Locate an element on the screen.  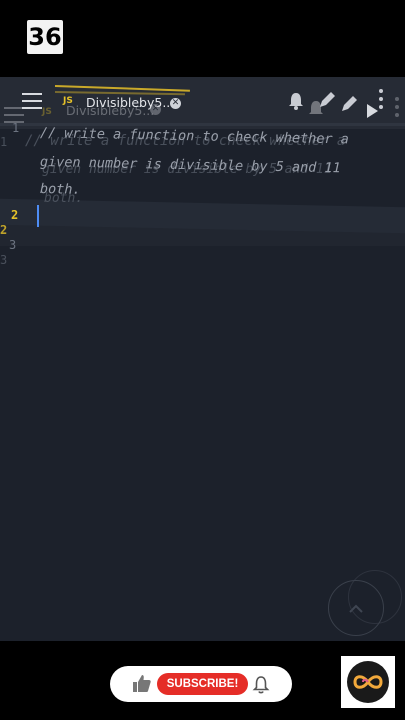
more-options-icon is located at coordinates (381, 100).